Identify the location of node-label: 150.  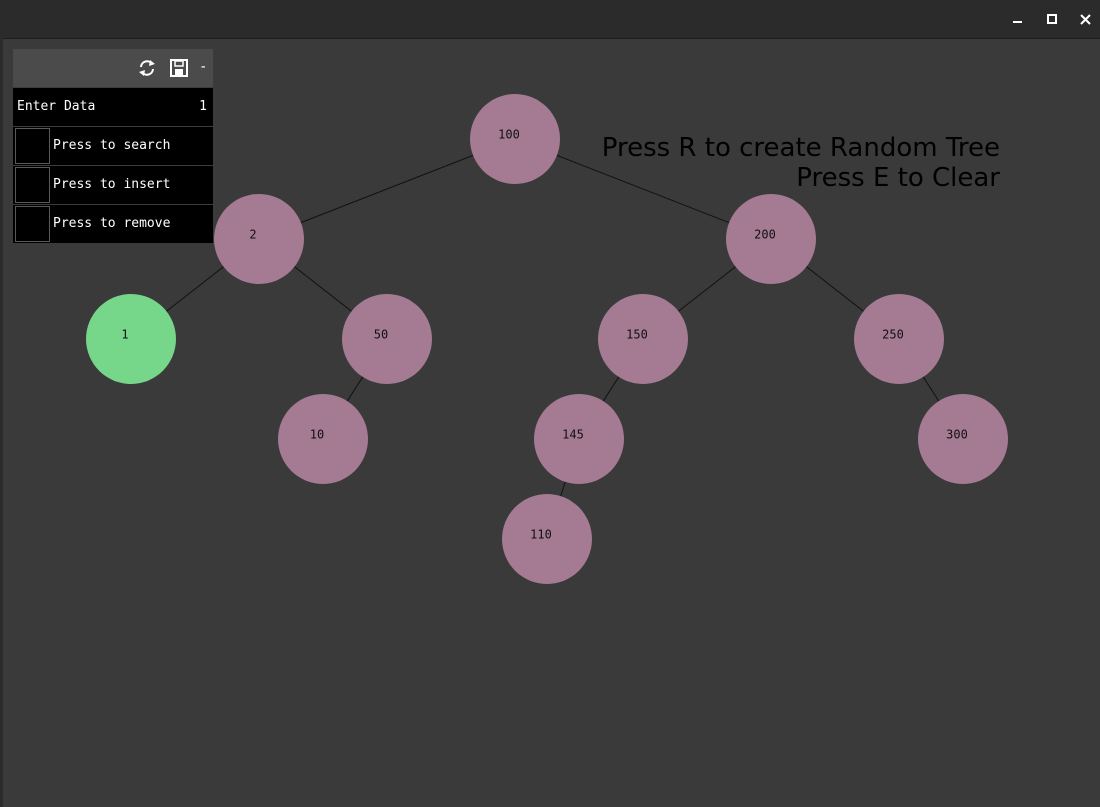
(637, 335).